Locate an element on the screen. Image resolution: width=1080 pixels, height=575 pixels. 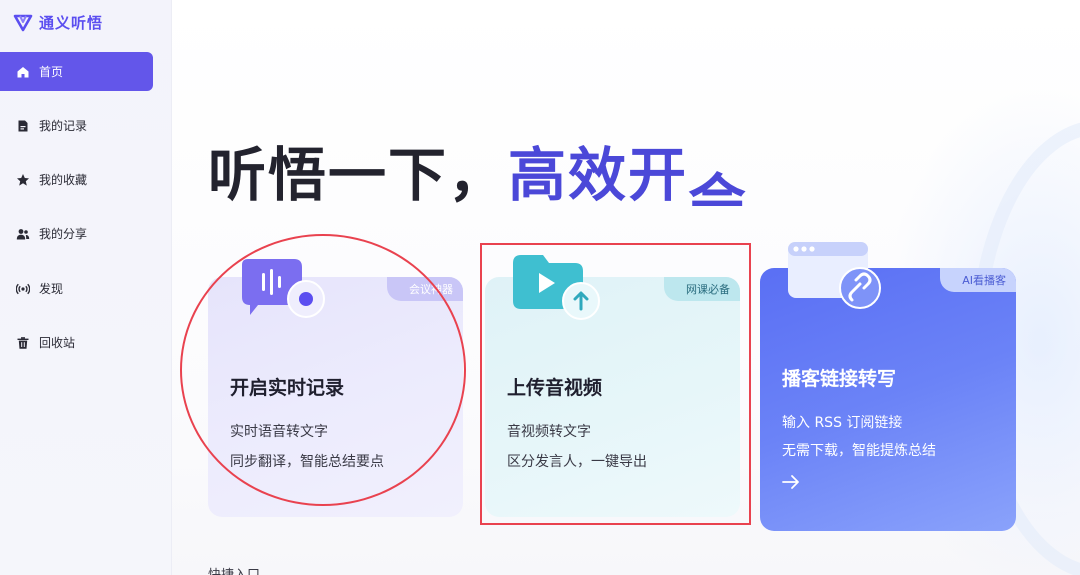
document-icon is located at coordinates (23, 126).